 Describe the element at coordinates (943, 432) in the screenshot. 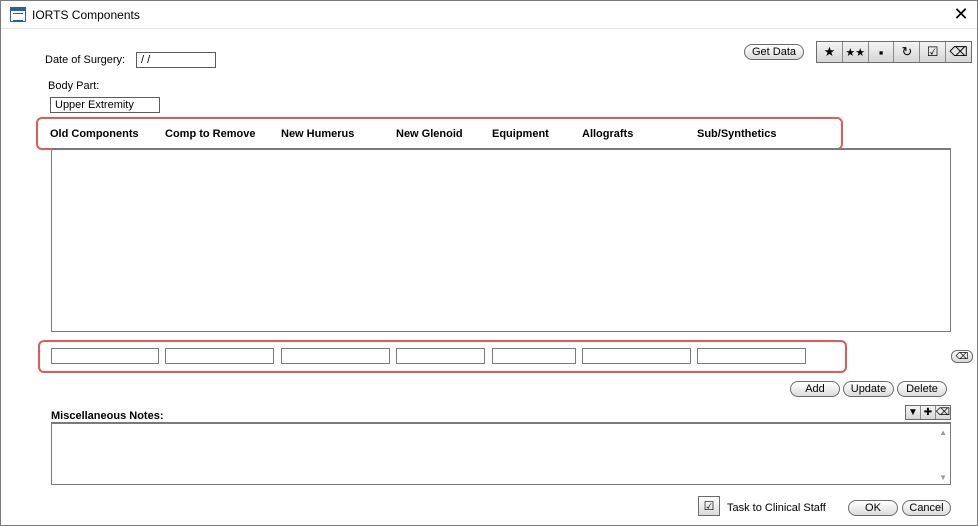

I see `scroll-up-icon: ▲` at that location.